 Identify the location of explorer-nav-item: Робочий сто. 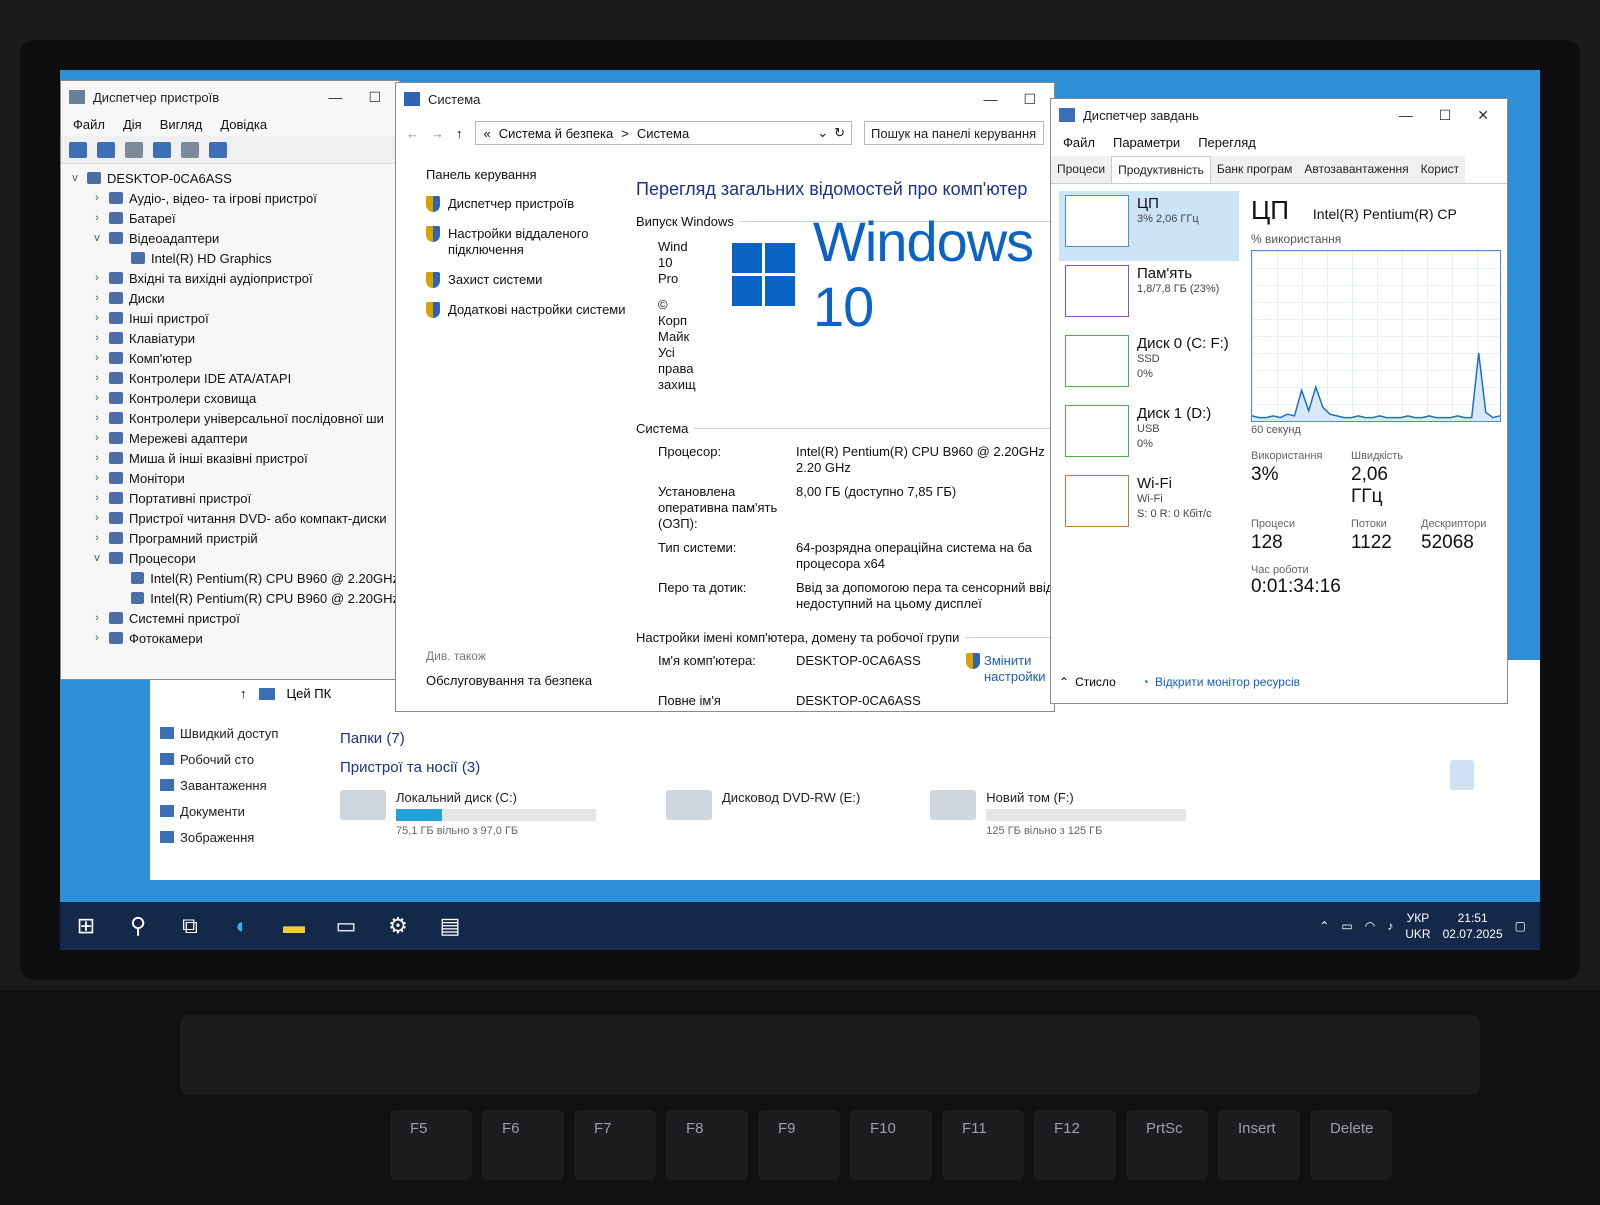
(240, 759).